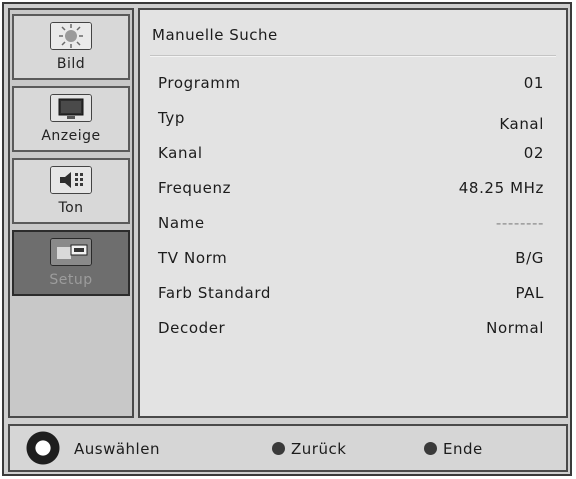 This screenshot has width=576, height=479. Describe the element at coordinates (214, 293) in the screenshot. I see `setting-label: Farb Standard` at that location.